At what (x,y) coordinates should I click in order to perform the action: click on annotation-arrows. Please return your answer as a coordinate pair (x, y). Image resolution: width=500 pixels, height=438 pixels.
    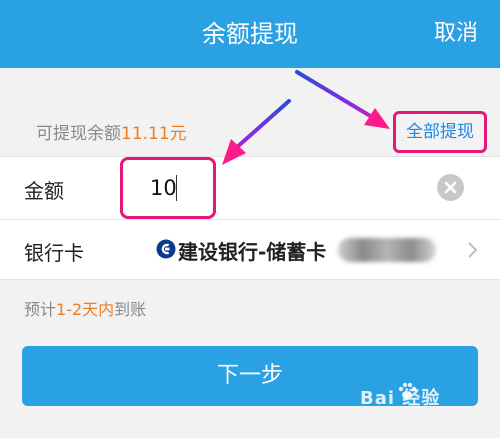
    Looking at the image, I should click on (306, 117).